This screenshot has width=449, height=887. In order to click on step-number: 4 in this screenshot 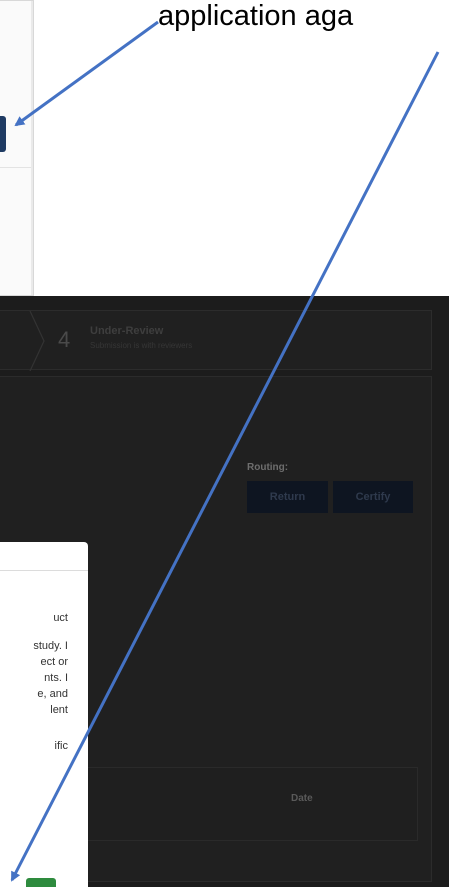, I will do `click(64, 339)`.